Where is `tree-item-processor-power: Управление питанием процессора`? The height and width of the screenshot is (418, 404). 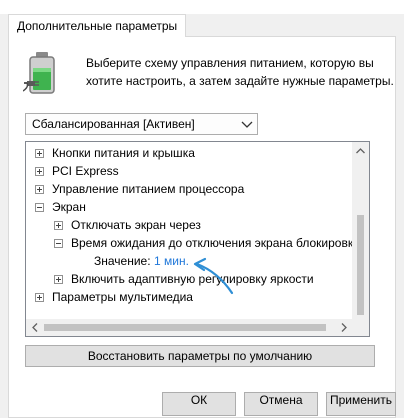
tree-item-processor-power: Управление питанием процессора is located at coordinates (191, 189).